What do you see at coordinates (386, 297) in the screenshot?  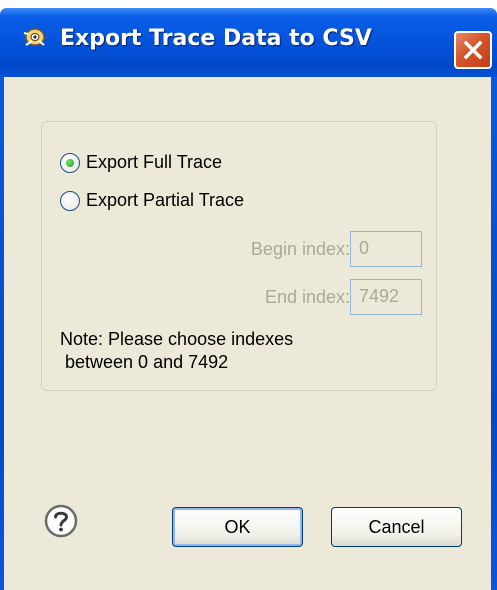 I see `end-index-field: 7492` at bounding box center [386, 297].